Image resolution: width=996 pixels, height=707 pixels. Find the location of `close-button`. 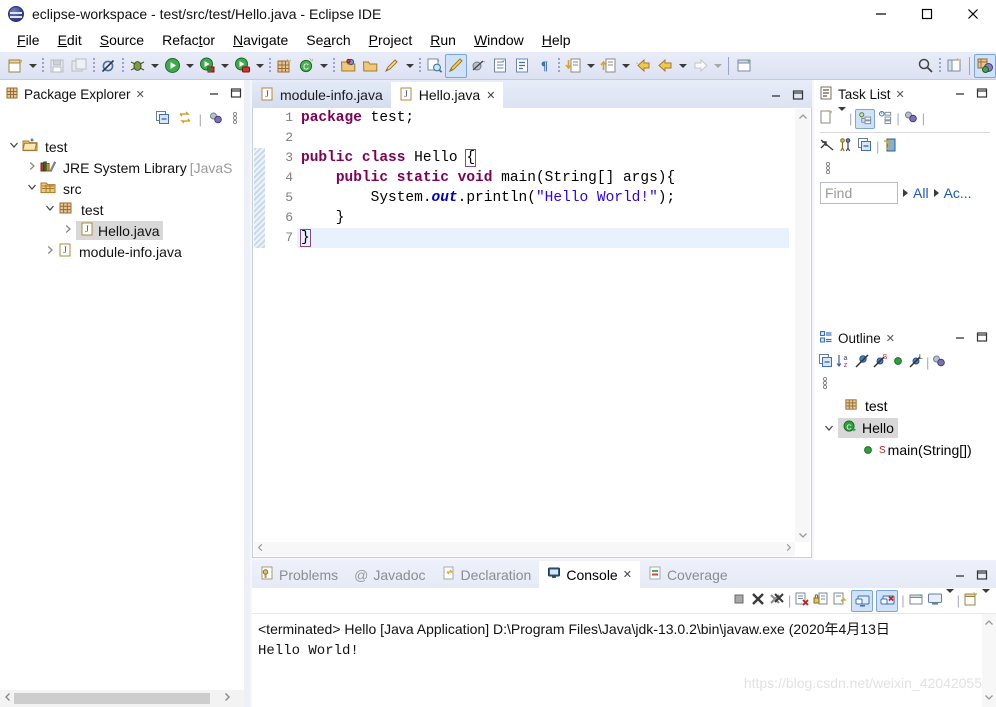

close-button is located at coordinates (973, 14).